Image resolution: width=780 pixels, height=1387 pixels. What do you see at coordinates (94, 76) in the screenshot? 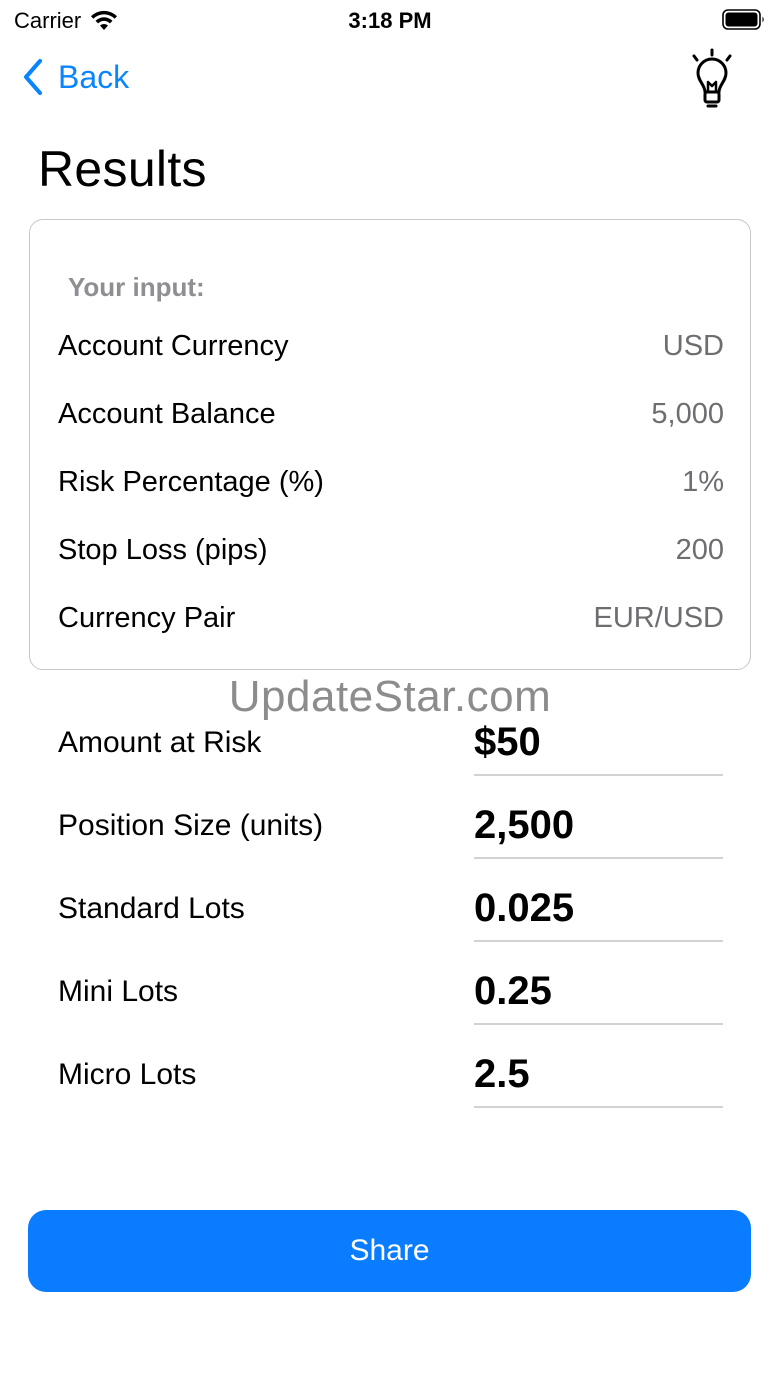
I see `back-label: Back` at bounding box center [94, 76].